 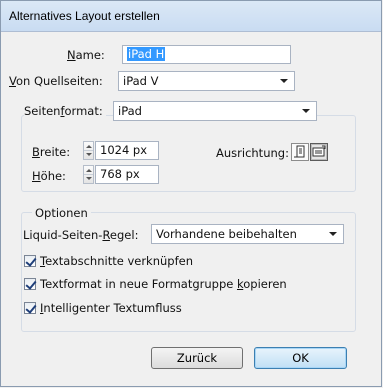 I want to click on width-label: Breite:, so click(x=51, y=152).